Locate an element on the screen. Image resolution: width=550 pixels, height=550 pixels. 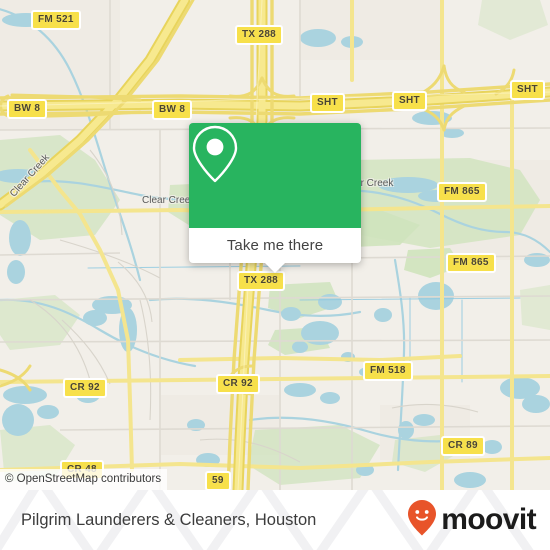
take-me-there-button: Take me there is located at coordinates (275, 245).